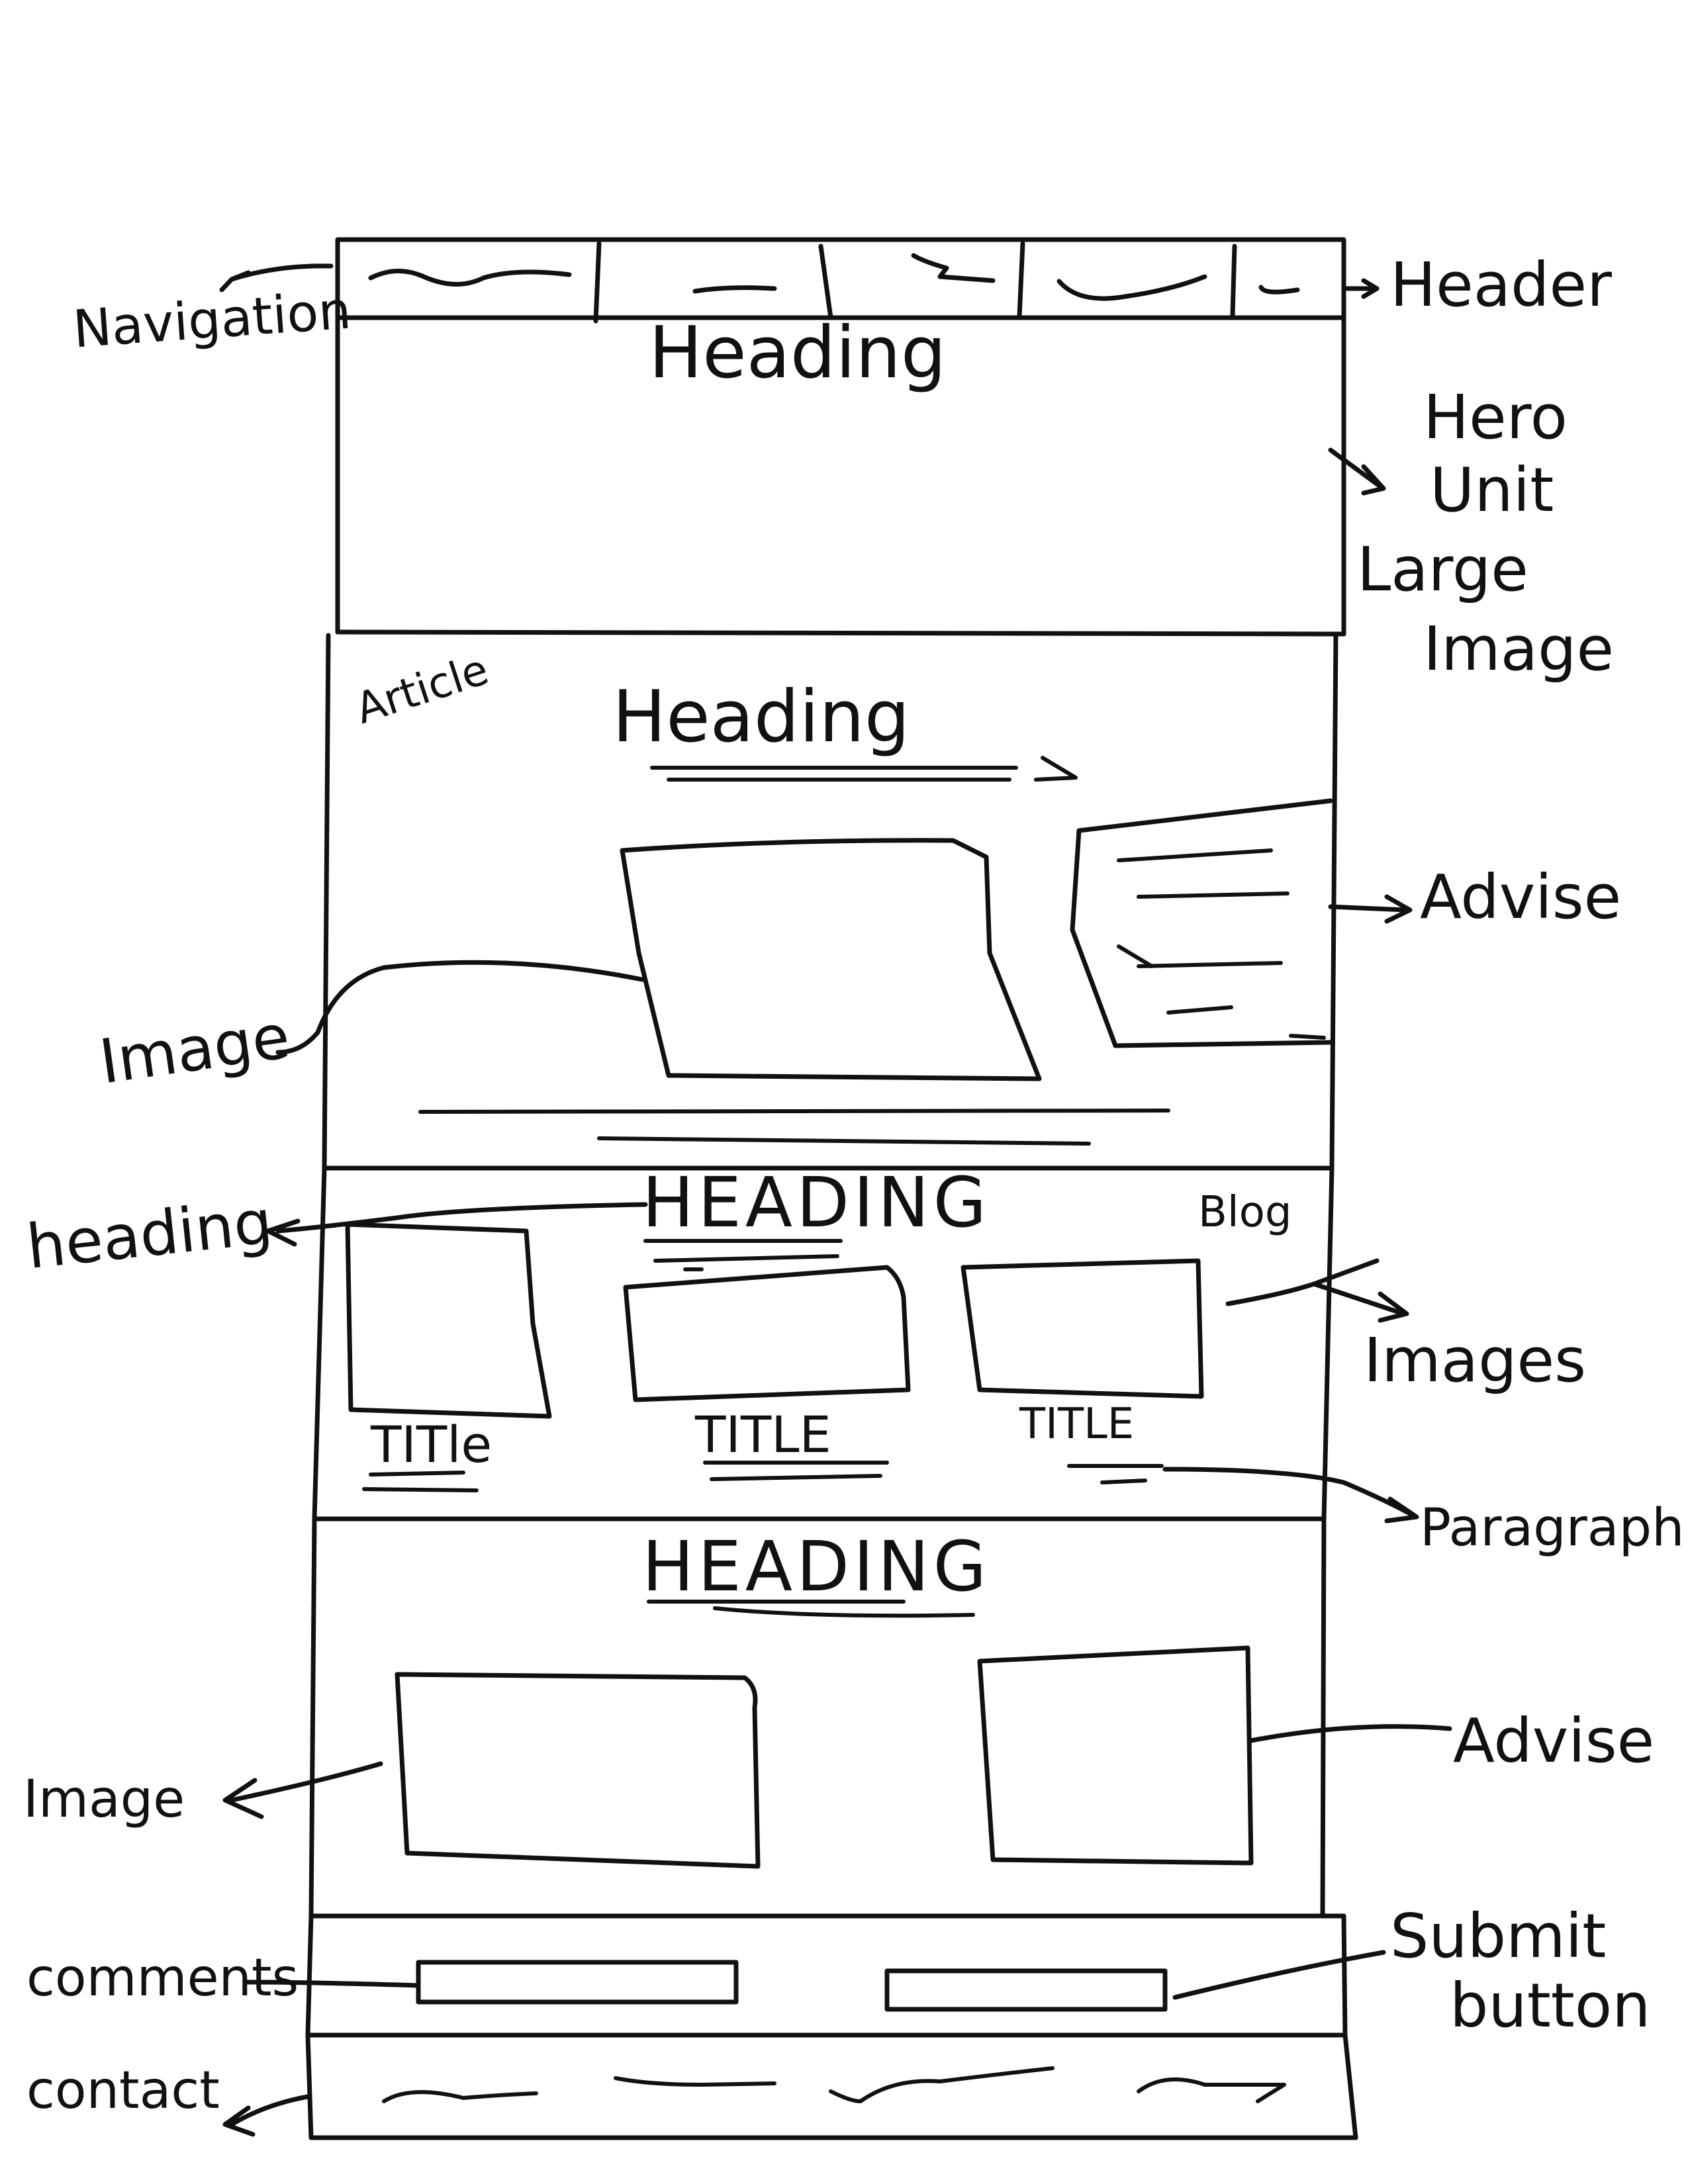 The width and height of the screenshot is (1688, 2184). I want to click on comments-label: comments, so click(162, 1978).